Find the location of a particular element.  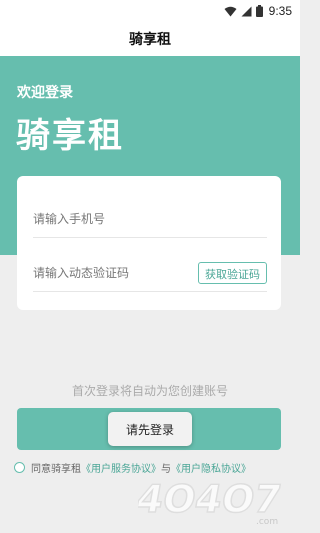

phone-field-row is located at coordinates (150, 219).